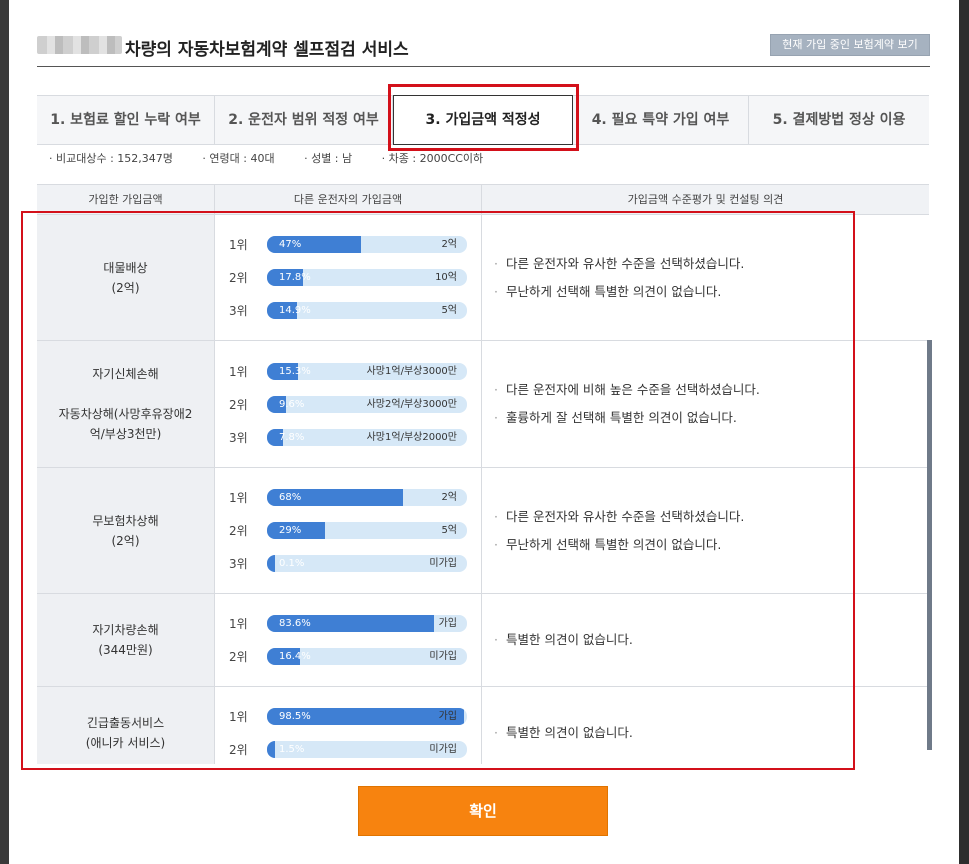 The height and width of the screenshot is (864, 969). What do you see at coordinates (929, 545) in the screenshot?
I see `table-scrollbar` at bounding box center [929, 545].